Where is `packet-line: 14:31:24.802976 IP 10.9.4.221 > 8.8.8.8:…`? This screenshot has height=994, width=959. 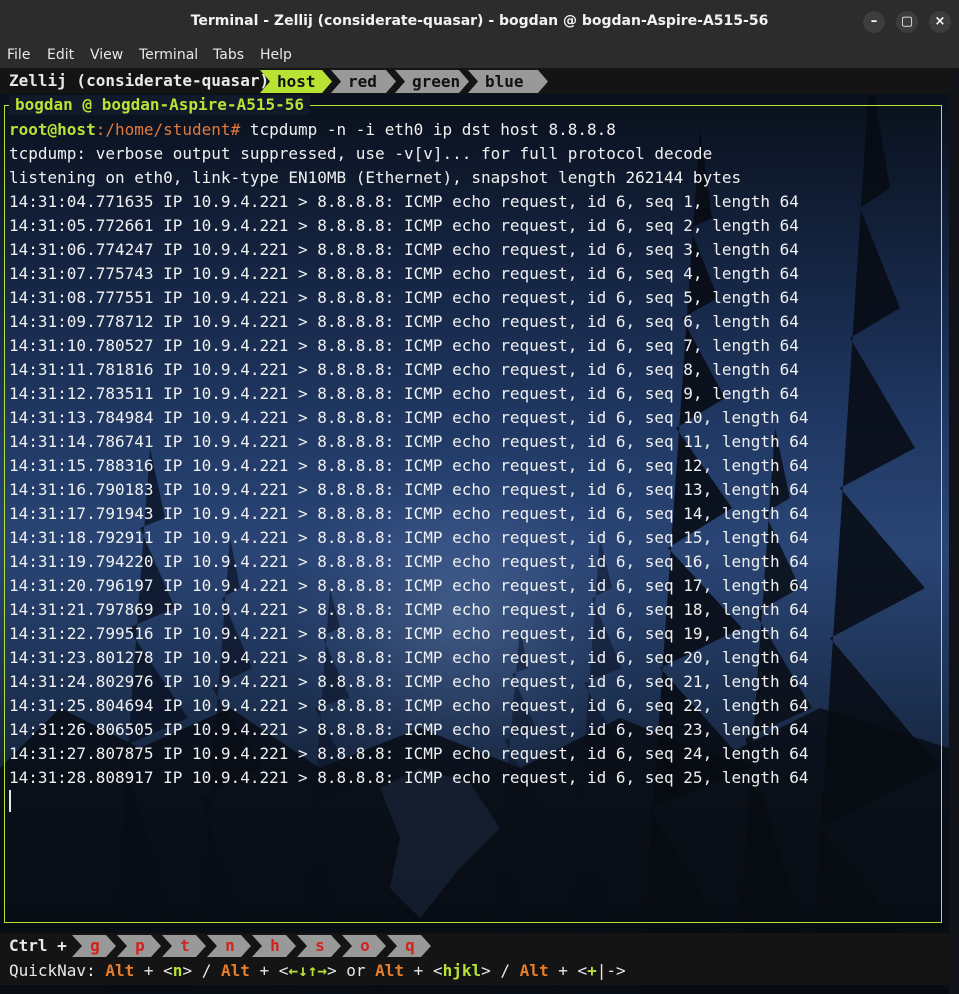
packet-line: 14:31:24.802976 IP 10.9.4.221 > 8.8.8.8:… is located at coordinates (409, 681).